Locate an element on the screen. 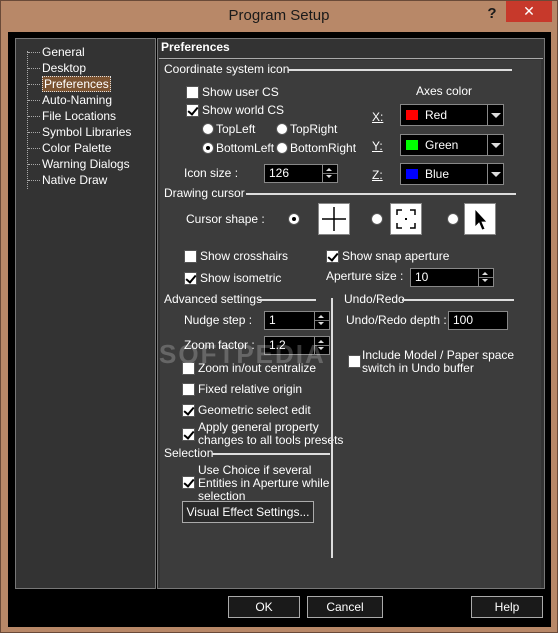  use-choice-label-2: Entities in Aperture while is located at coordinates (264, 483).